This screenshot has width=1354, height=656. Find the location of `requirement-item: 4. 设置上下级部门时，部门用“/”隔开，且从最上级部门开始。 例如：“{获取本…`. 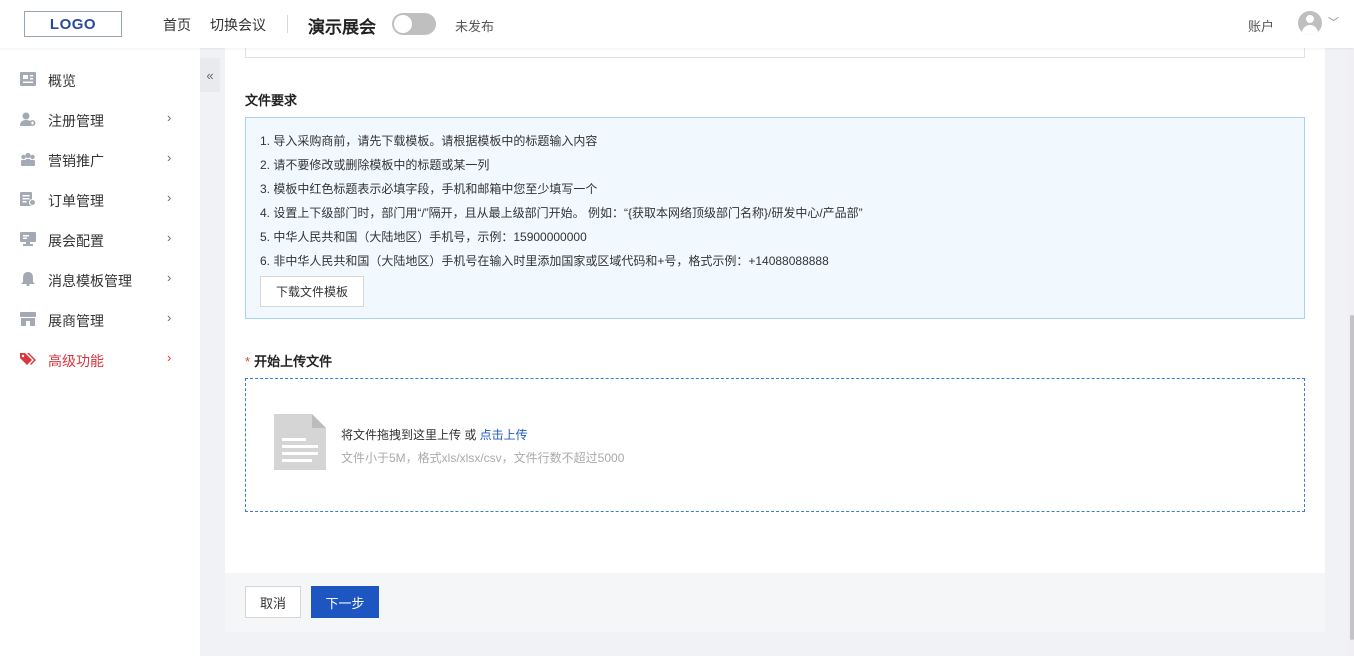

requirement-item: 4. 设置上下级部门时，部门用“/”隔开，且从最上级部门开始。 例如：“{获取本… is located at coordinates (561, 213).